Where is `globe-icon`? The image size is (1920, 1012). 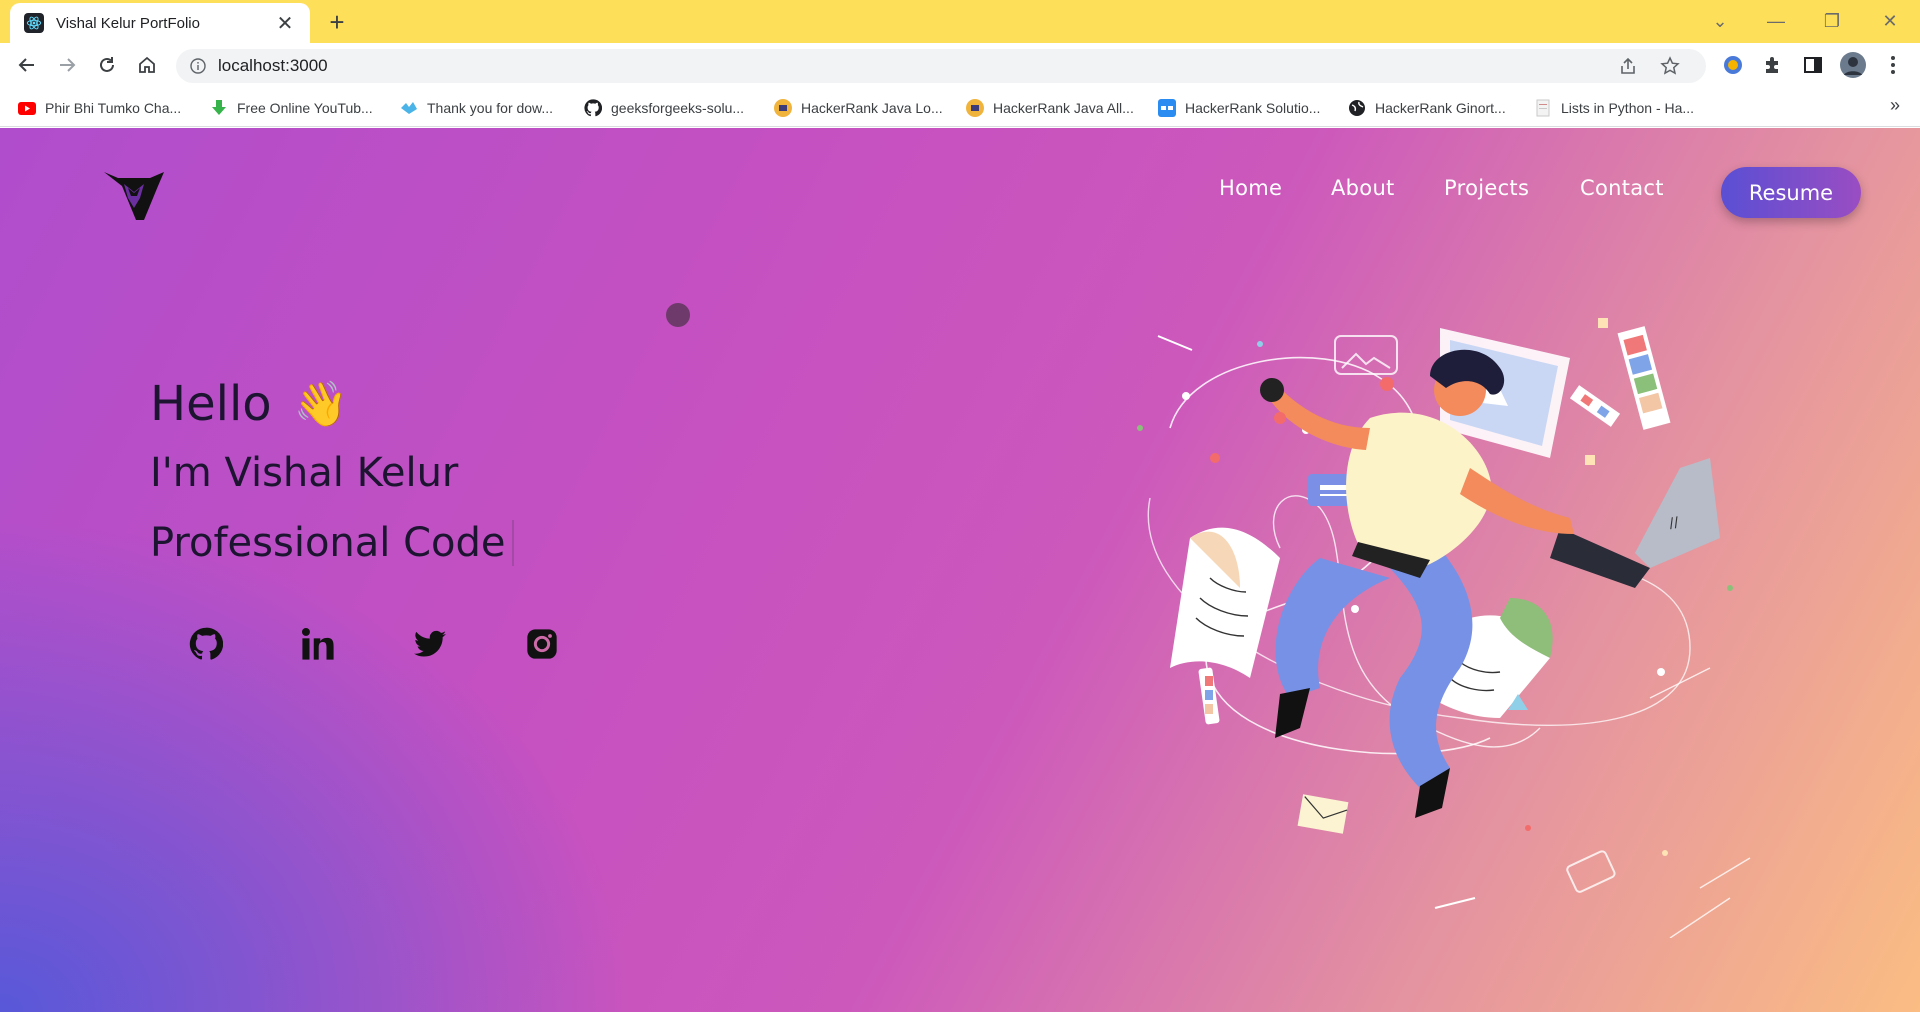 globe-icon is located at coordinates (1357, 108).